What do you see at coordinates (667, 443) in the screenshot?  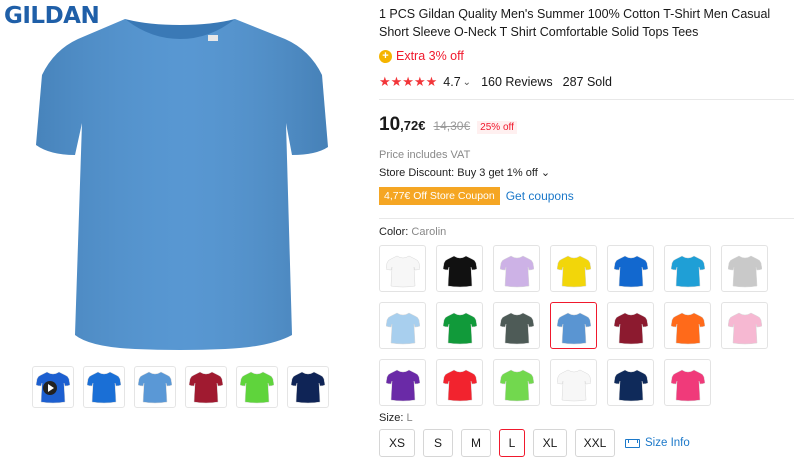 I see `size-info-text: Size Info` at bounding box center [667, 443].